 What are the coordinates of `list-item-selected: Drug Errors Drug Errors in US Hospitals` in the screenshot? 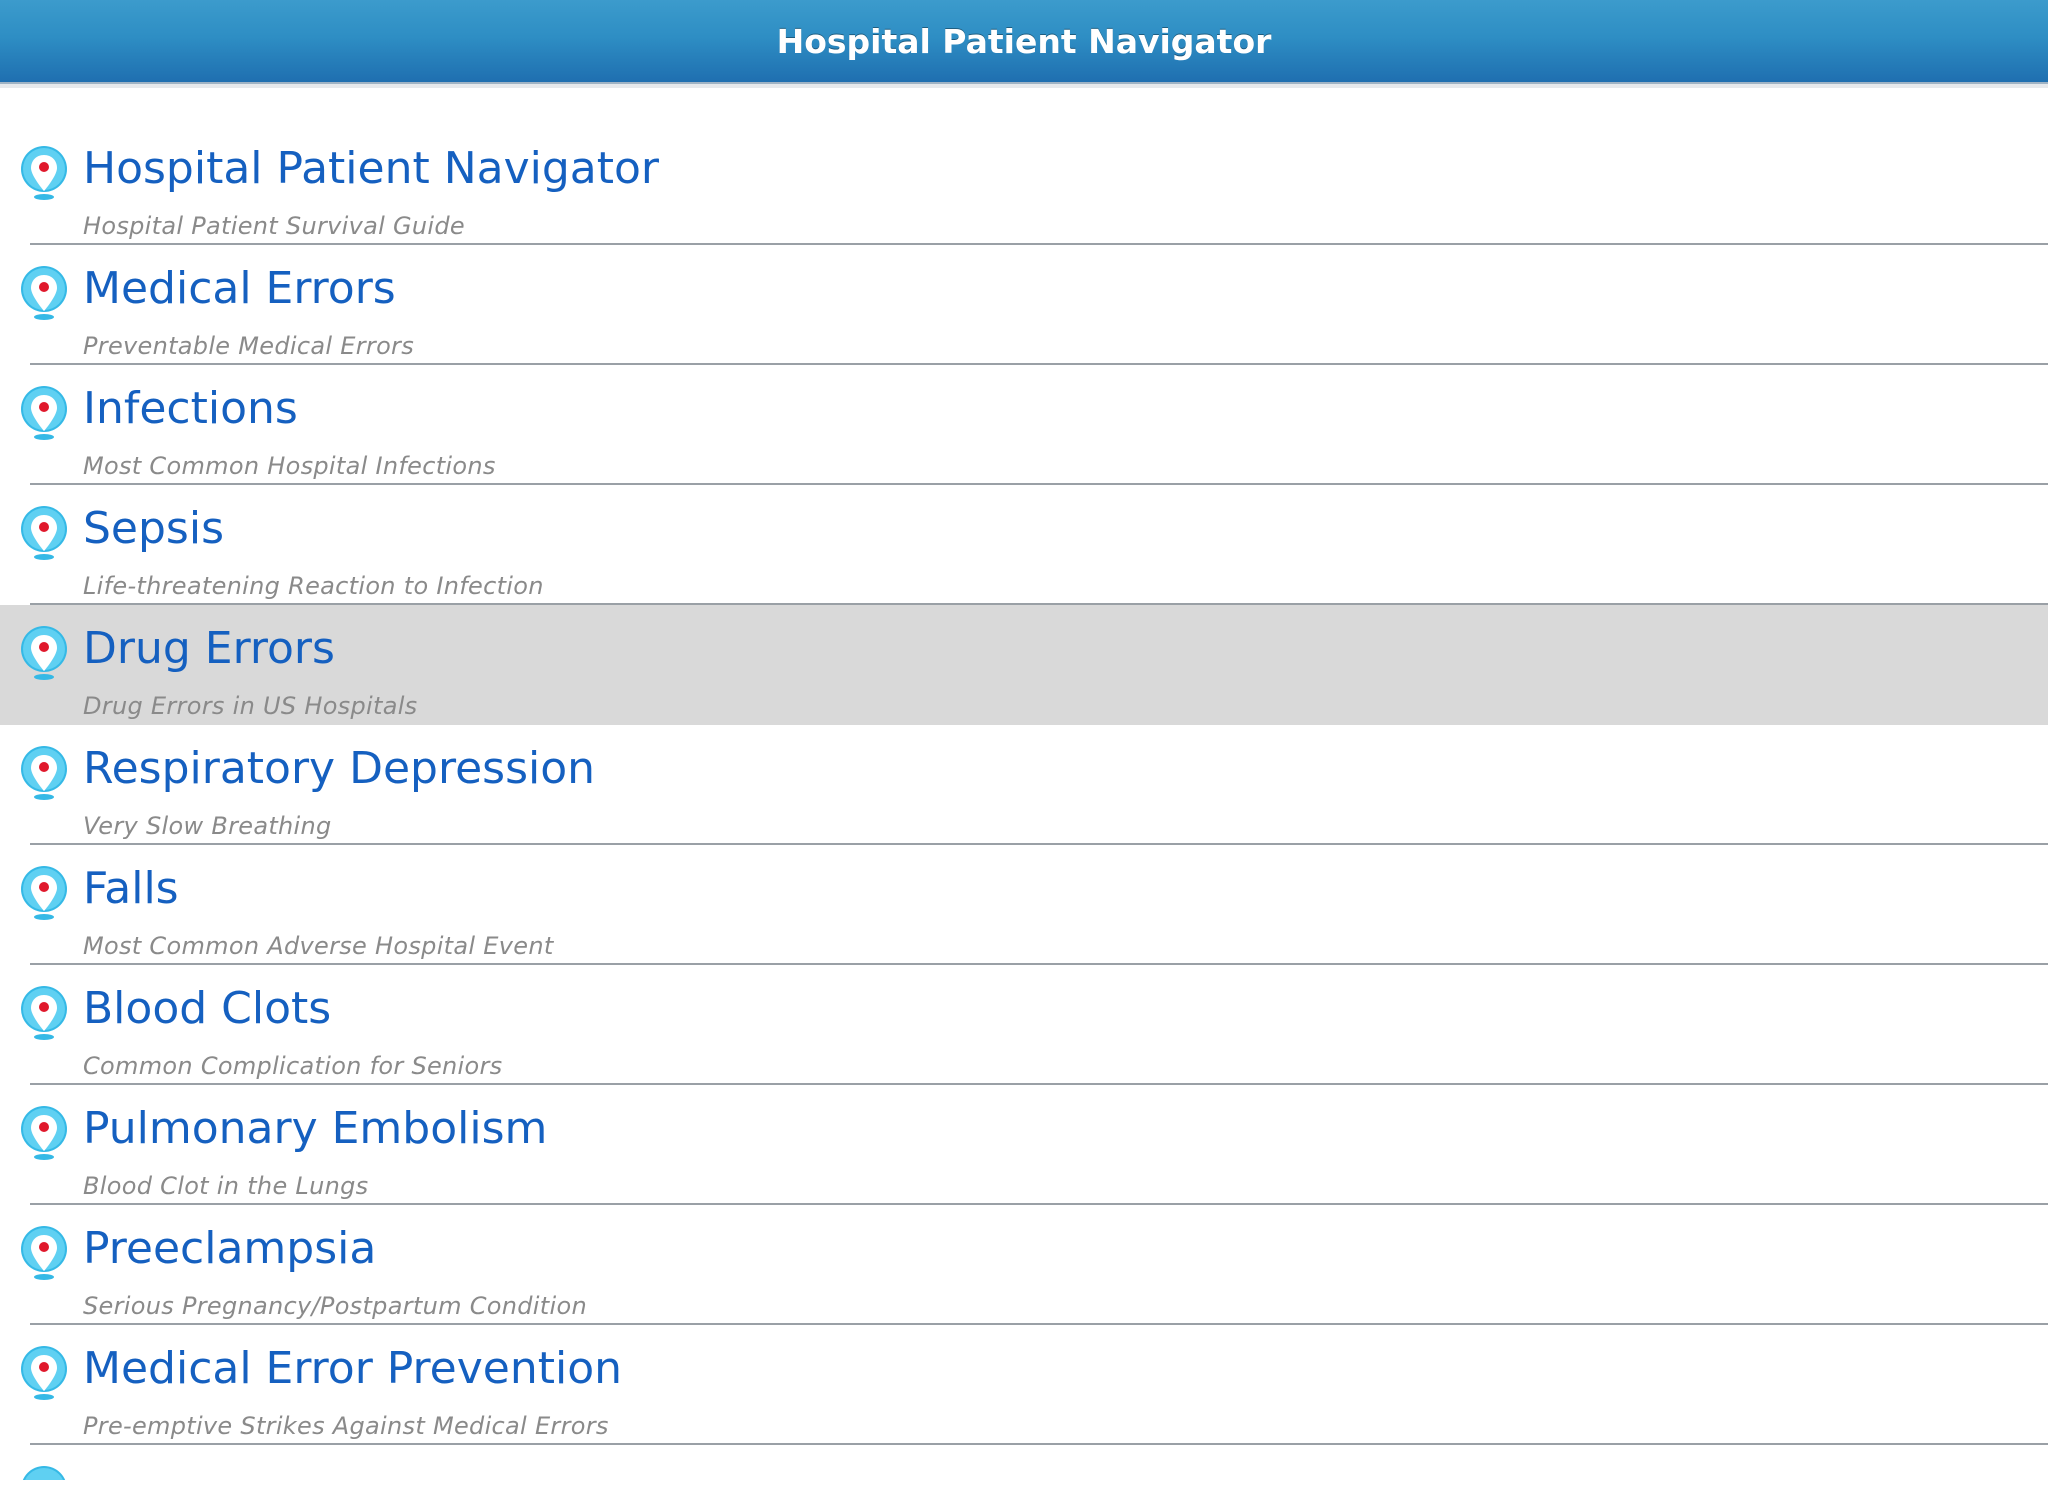 It's located at (1024, 665).